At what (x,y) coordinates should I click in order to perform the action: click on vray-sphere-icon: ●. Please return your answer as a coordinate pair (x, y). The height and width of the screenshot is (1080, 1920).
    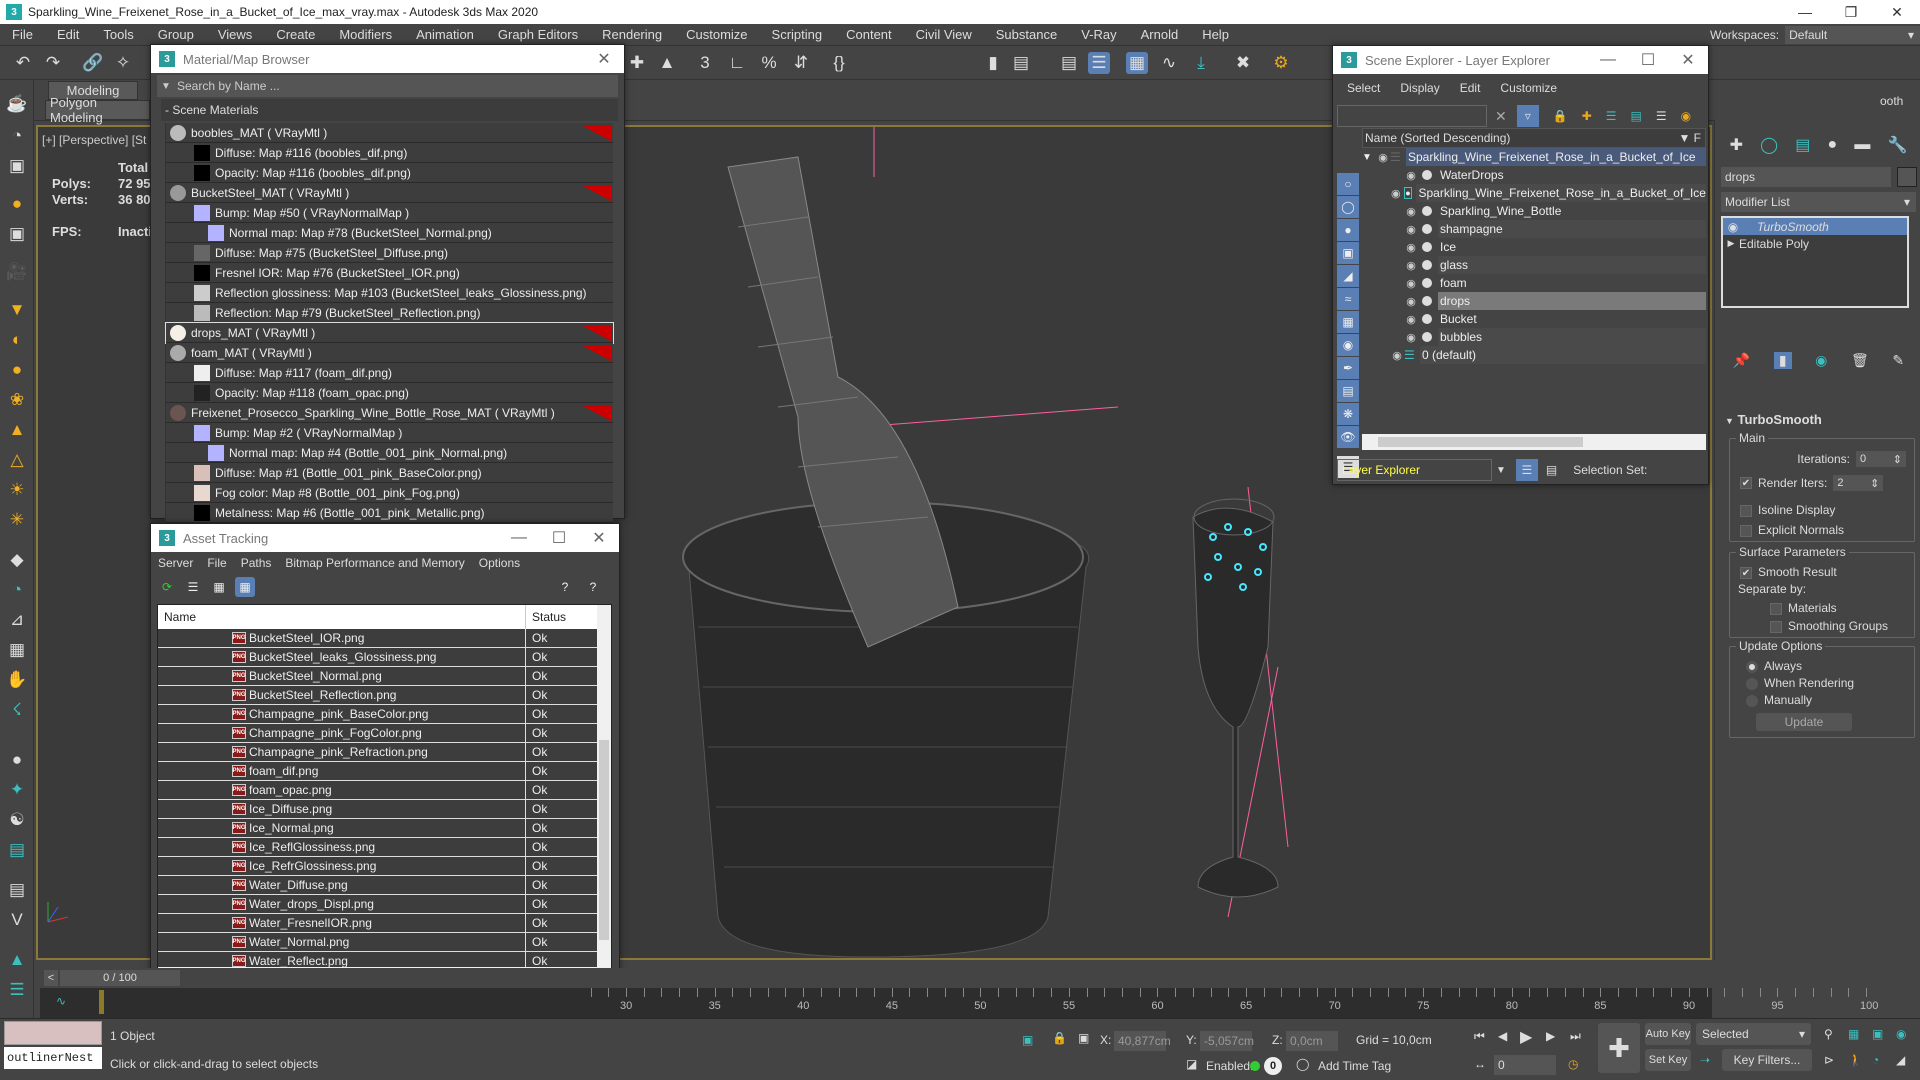
    Looking at the image, I should click on (17, 760).